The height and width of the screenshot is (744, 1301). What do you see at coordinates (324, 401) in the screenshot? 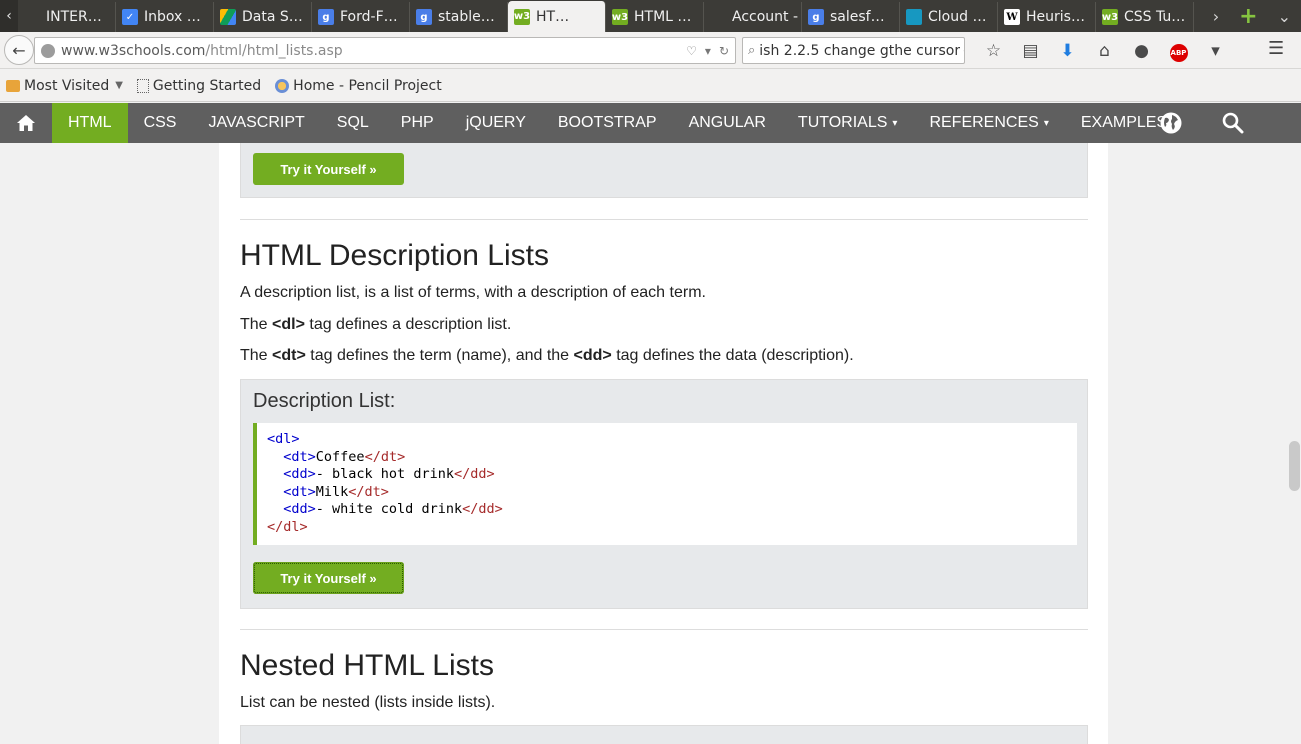
I see `example-title: Description List:` at bounding box center [324, 401].